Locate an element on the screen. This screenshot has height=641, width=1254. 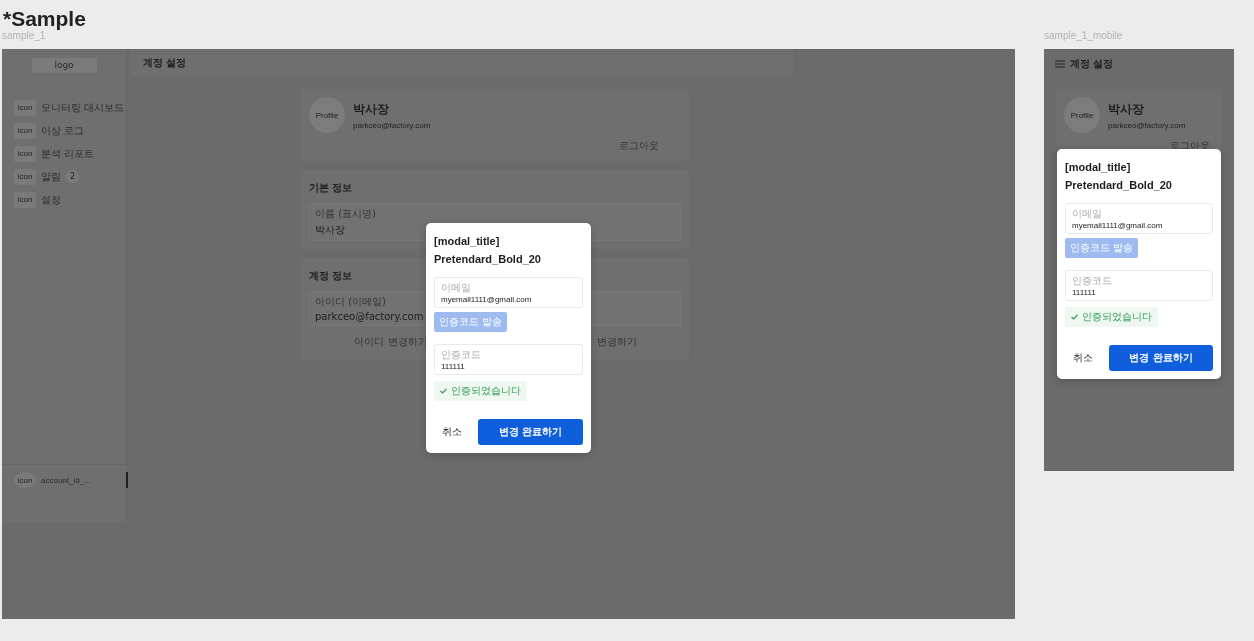
menu-icon is located at coordinates (1060, 64).